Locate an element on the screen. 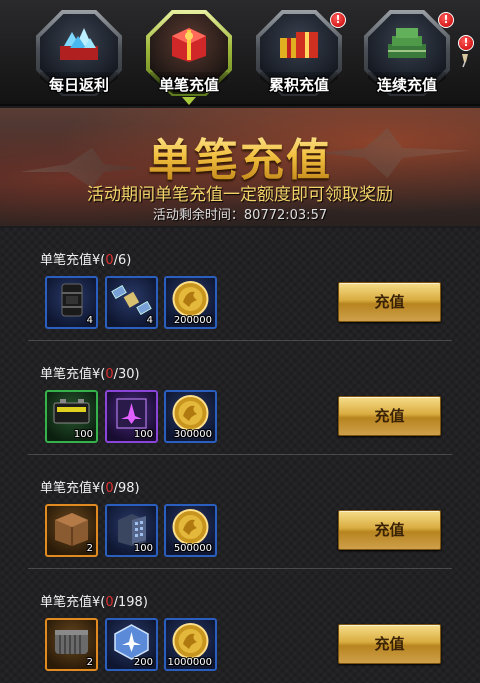 The image size is (480, 683). active-tab-indicator is located at coordinates (189, 101).